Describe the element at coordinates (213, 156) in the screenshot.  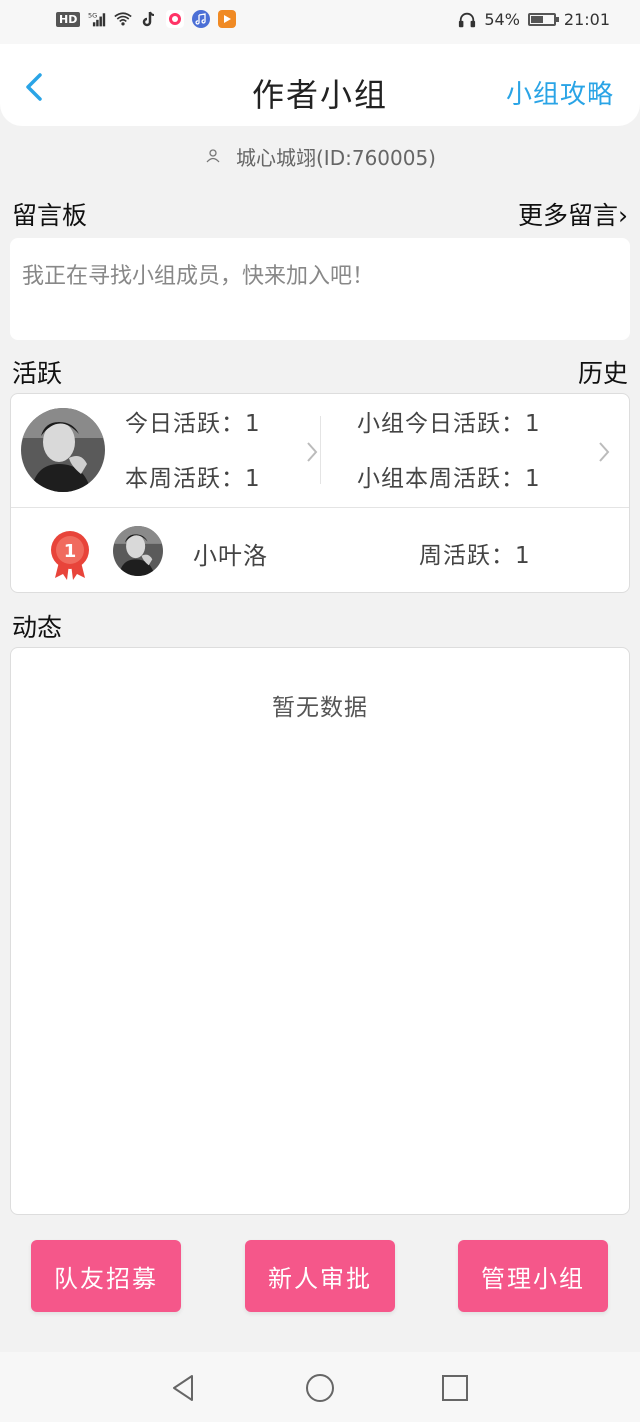
I see `user-icon` at that location.